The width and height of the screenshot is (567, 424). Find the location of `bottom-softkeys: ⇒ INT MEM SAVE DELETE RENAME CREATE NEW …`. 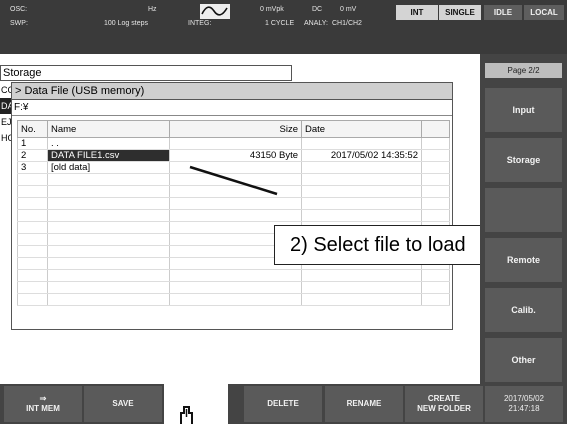

bottom-softkeys: ⇒ INT MEM SAVE DELETE RENAME CREATE NEW … is located at coordinates (283, 404).